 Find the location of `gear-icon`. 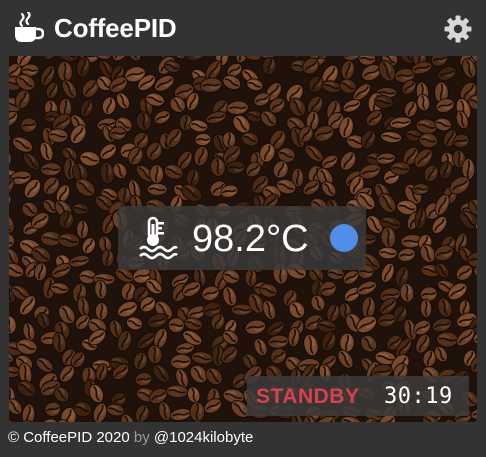

gear-icon is located at coordinates (458, 29).